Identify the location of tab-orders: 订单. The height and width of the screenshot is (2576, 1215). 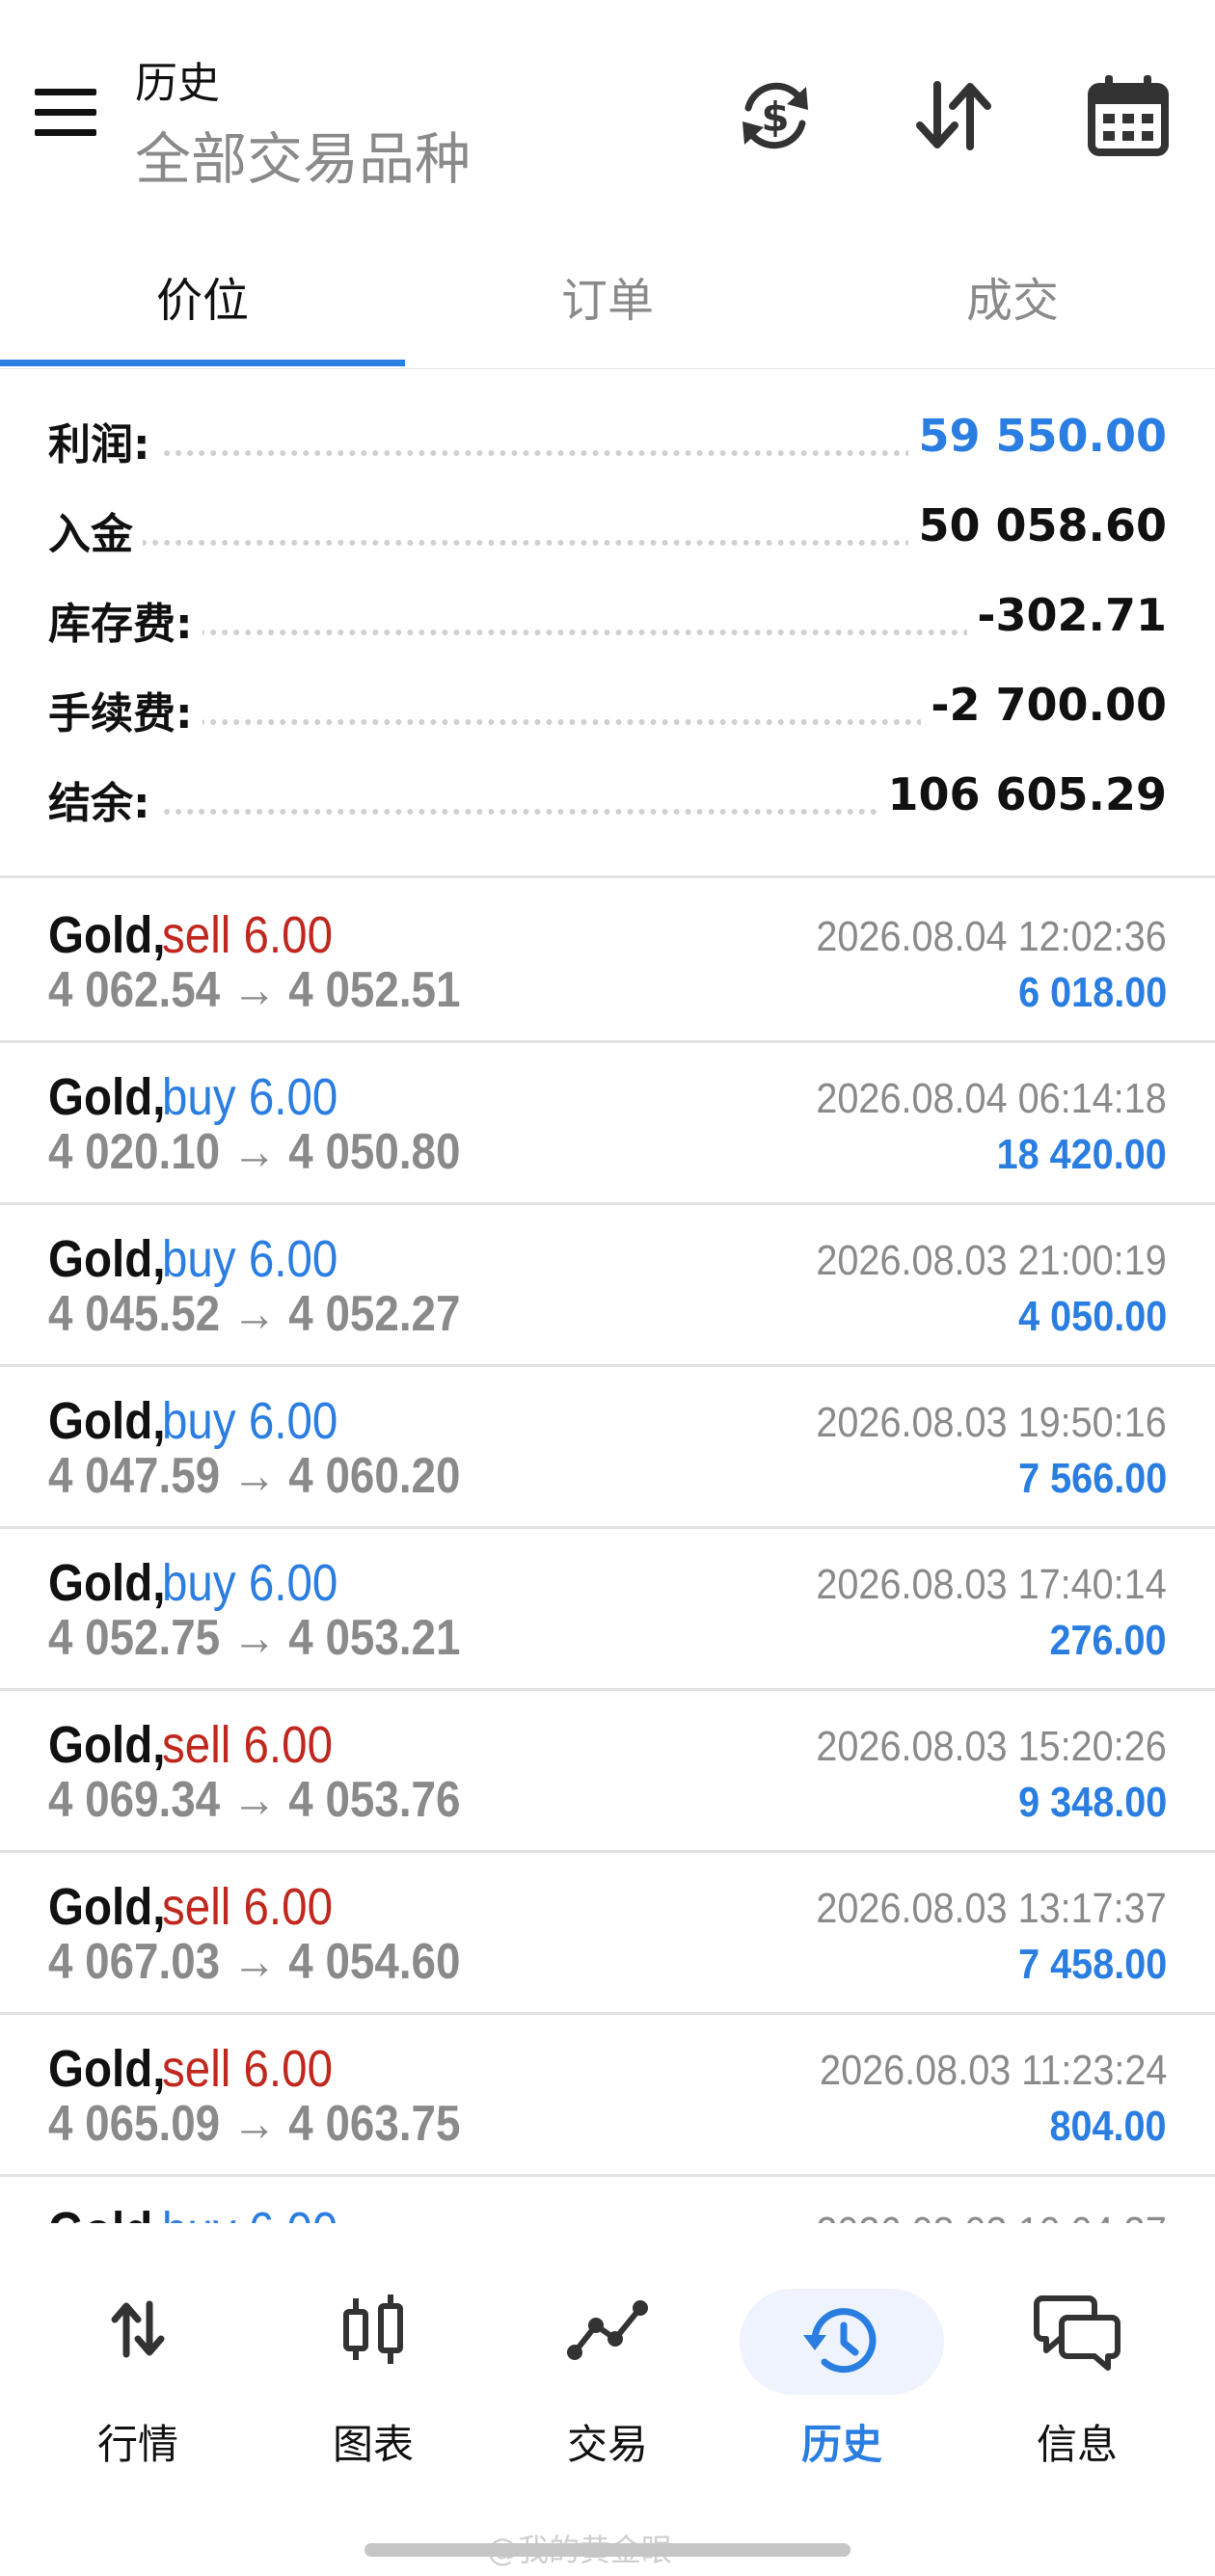
(607, 296).